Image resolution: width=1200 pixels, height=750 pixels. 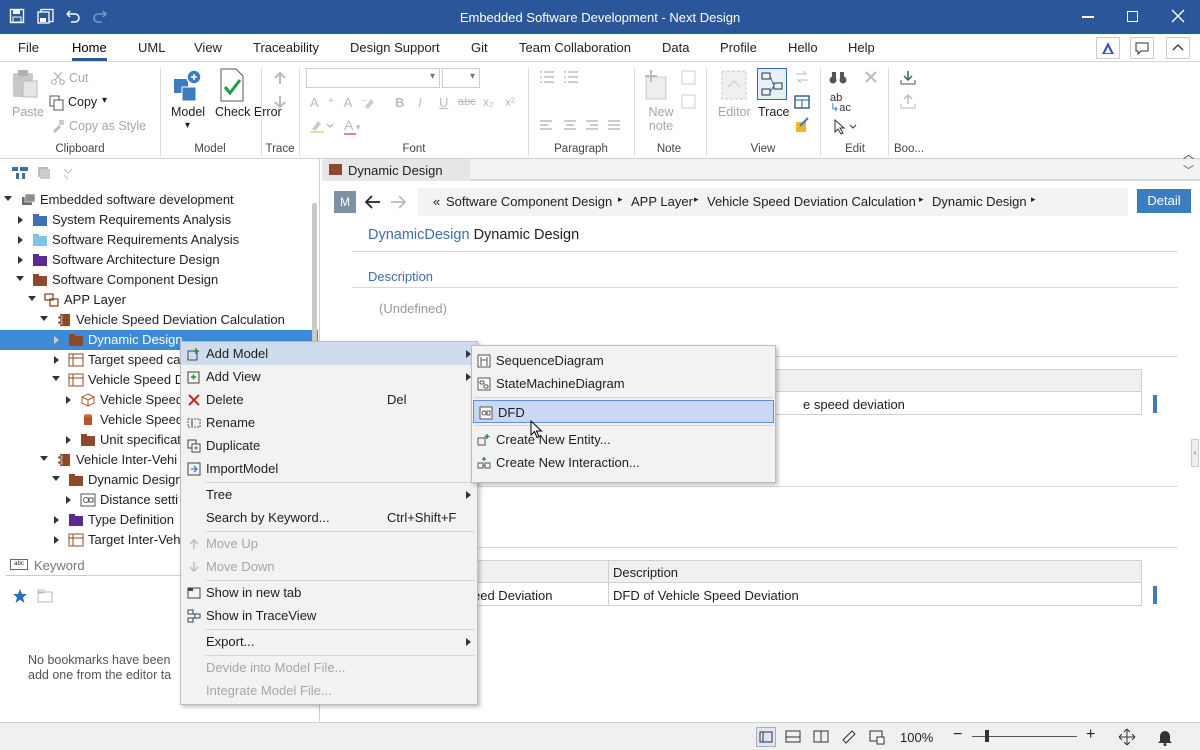 What do you see at coordinates (774, 112) in the screenshot?
I see `trace-button: Trace` at bounding box center [774, 112].